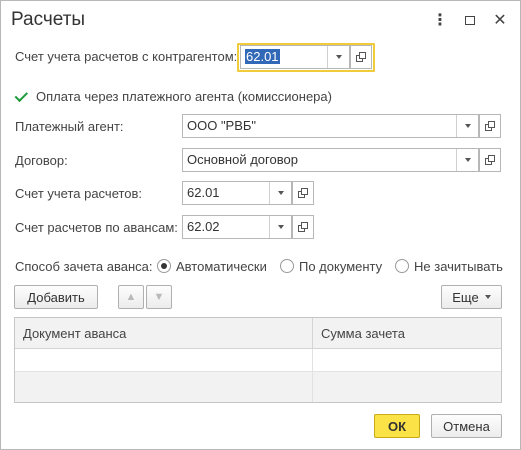 The height and width of the screenshot is (450, 521). Describe the element at coordinates (226, 193) in the screenshot. I see `settlement-account-value: 62.01` at that location.